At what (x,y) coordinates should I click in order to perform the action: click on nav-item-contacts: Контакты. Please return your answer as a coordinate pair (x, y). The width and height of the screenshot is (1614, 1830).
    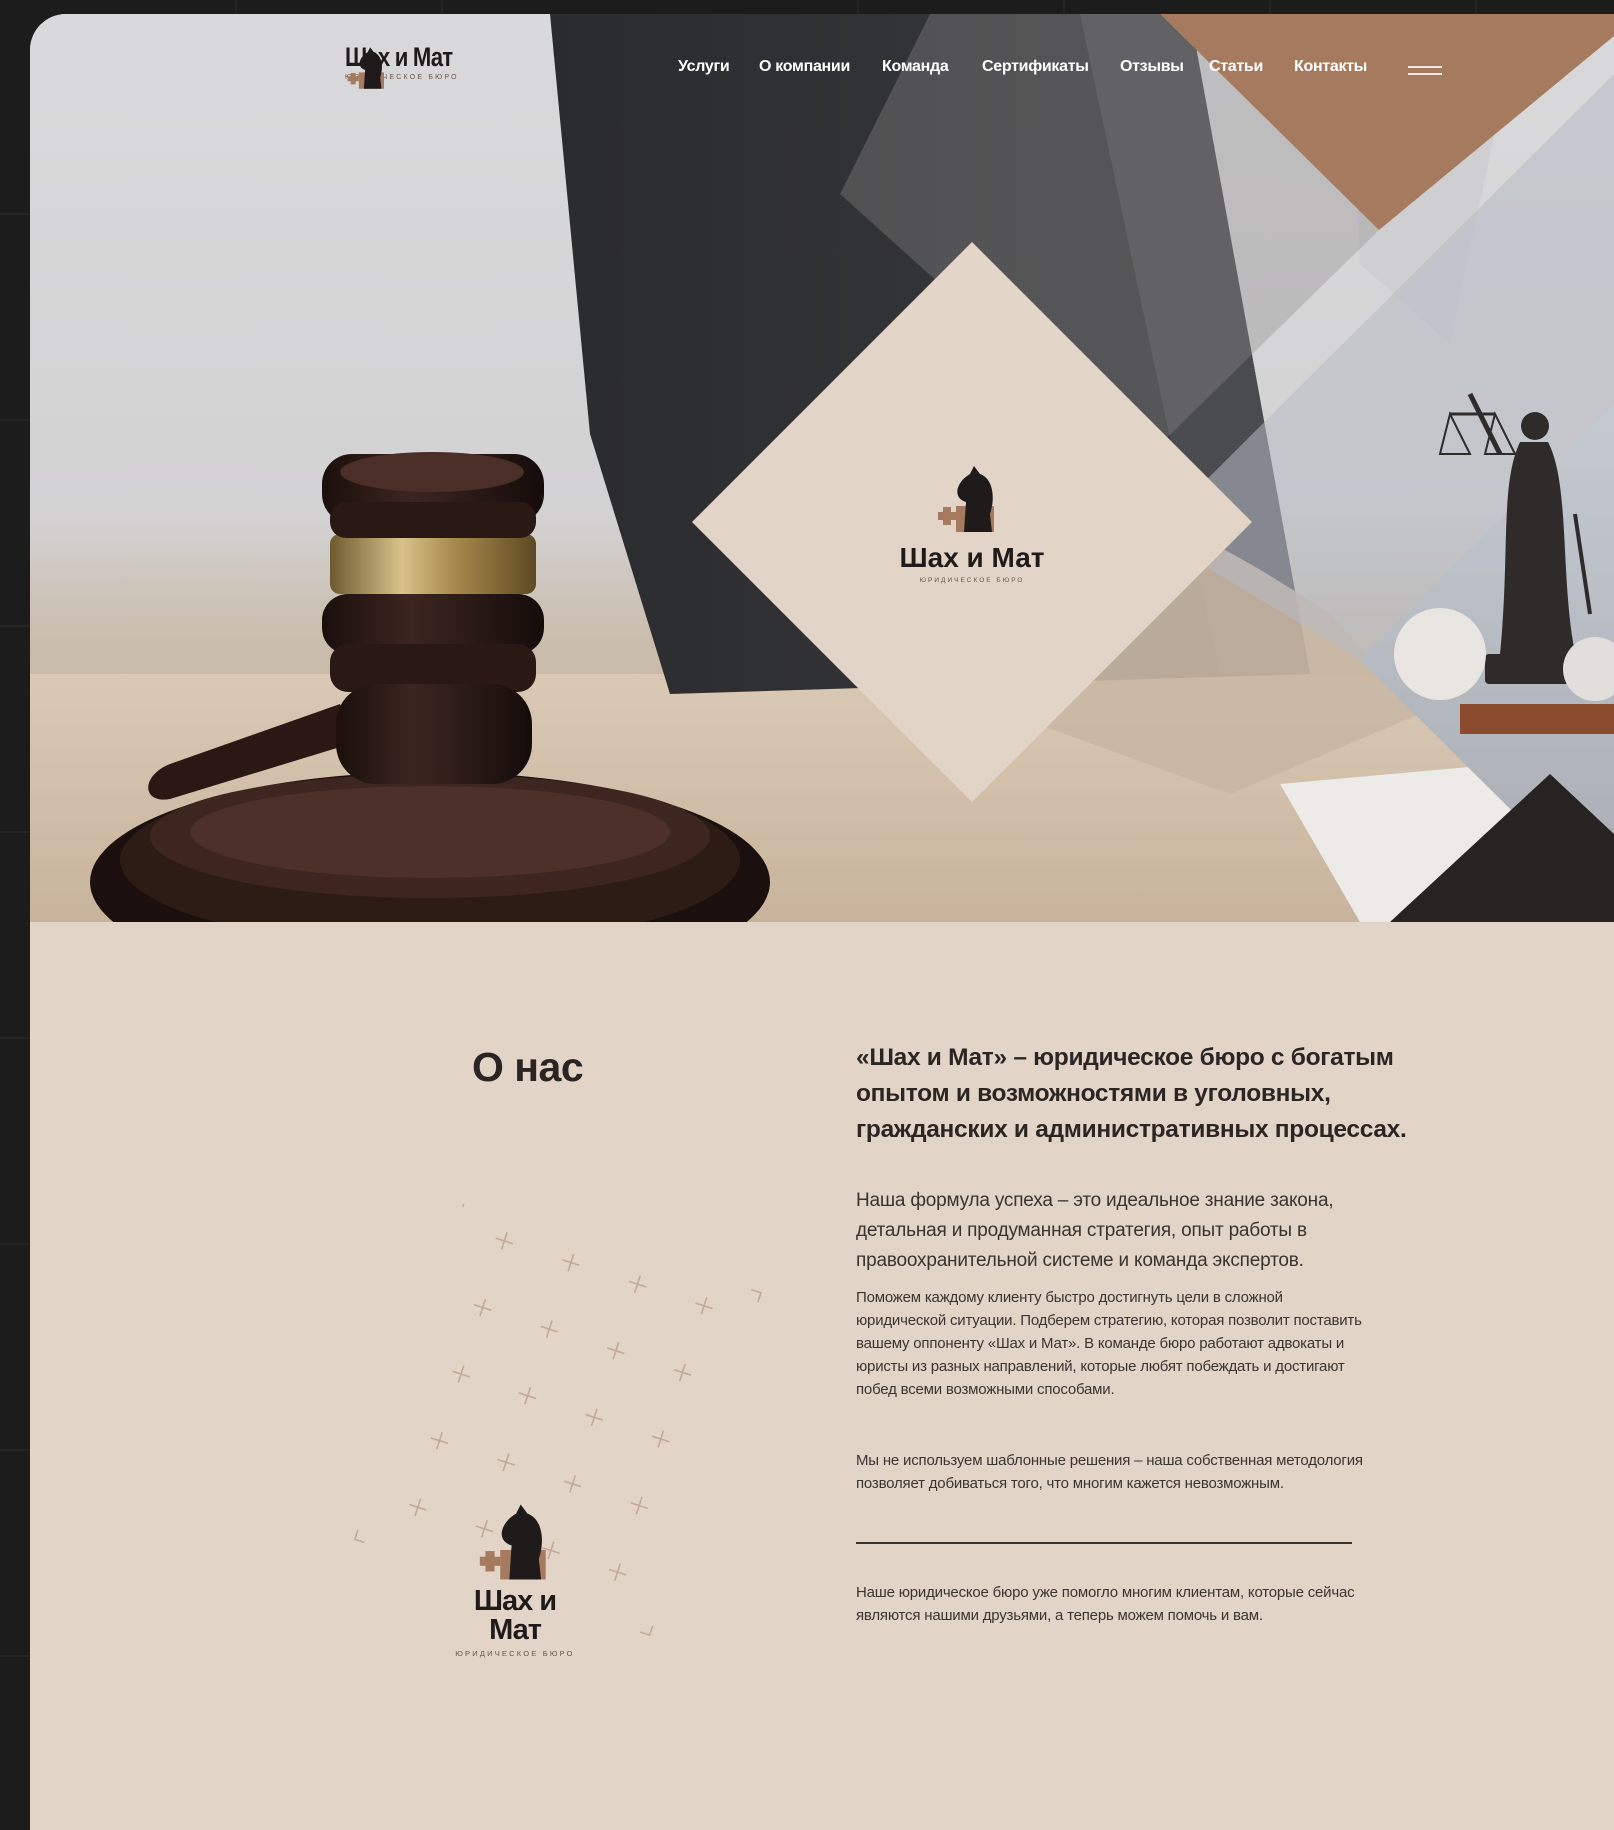
    Looking at the image, I should click on (1330, 67).